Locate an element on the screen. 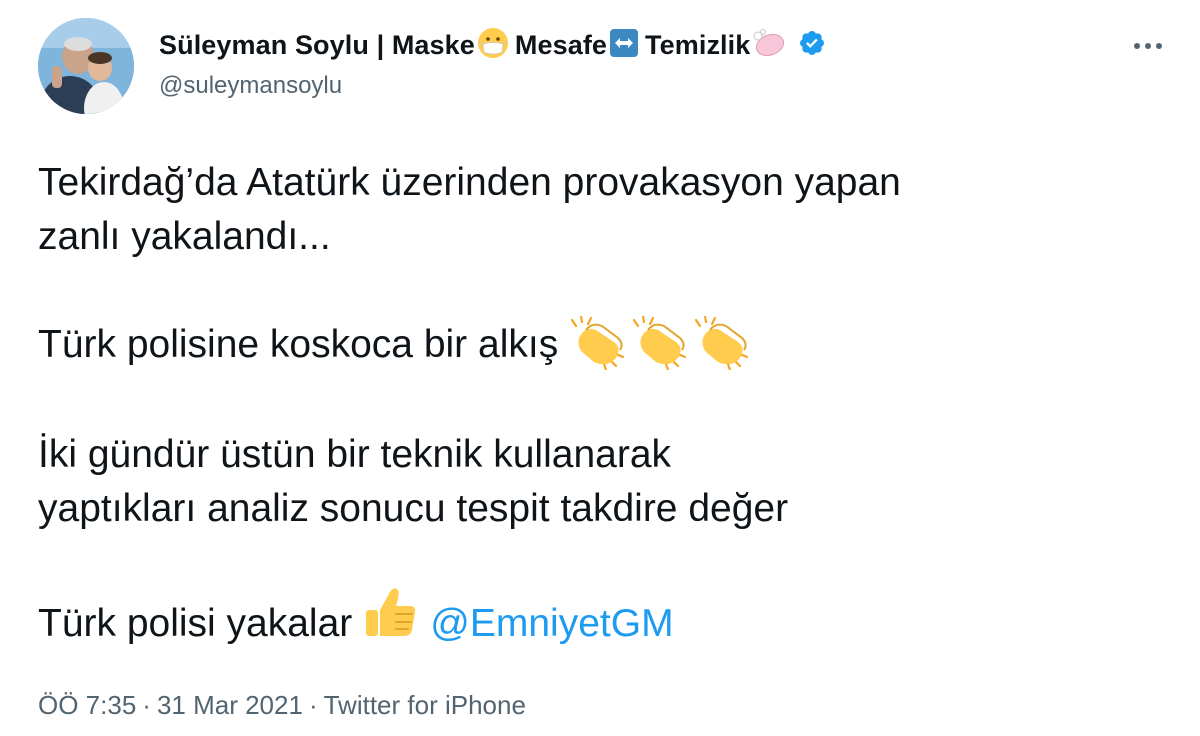 The width and height of the screenshot is (1200, 736). tweet-paragraph: Türk polisine koskoca bir alkış is located at coordinates (588, 344).